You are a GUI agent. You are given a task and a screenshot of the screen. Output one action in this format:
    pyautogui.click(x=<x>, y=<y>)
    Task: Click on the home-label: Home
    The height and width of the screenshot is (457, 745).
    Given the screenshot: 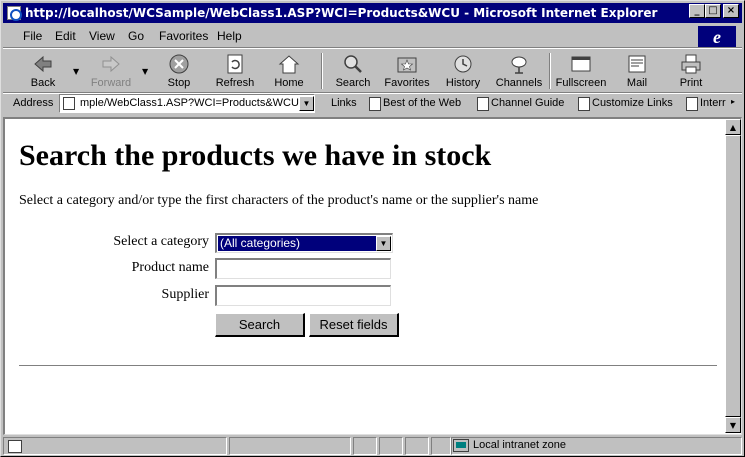 What is the action you would take?
    pyautogui.click(x=289, y=83)
    